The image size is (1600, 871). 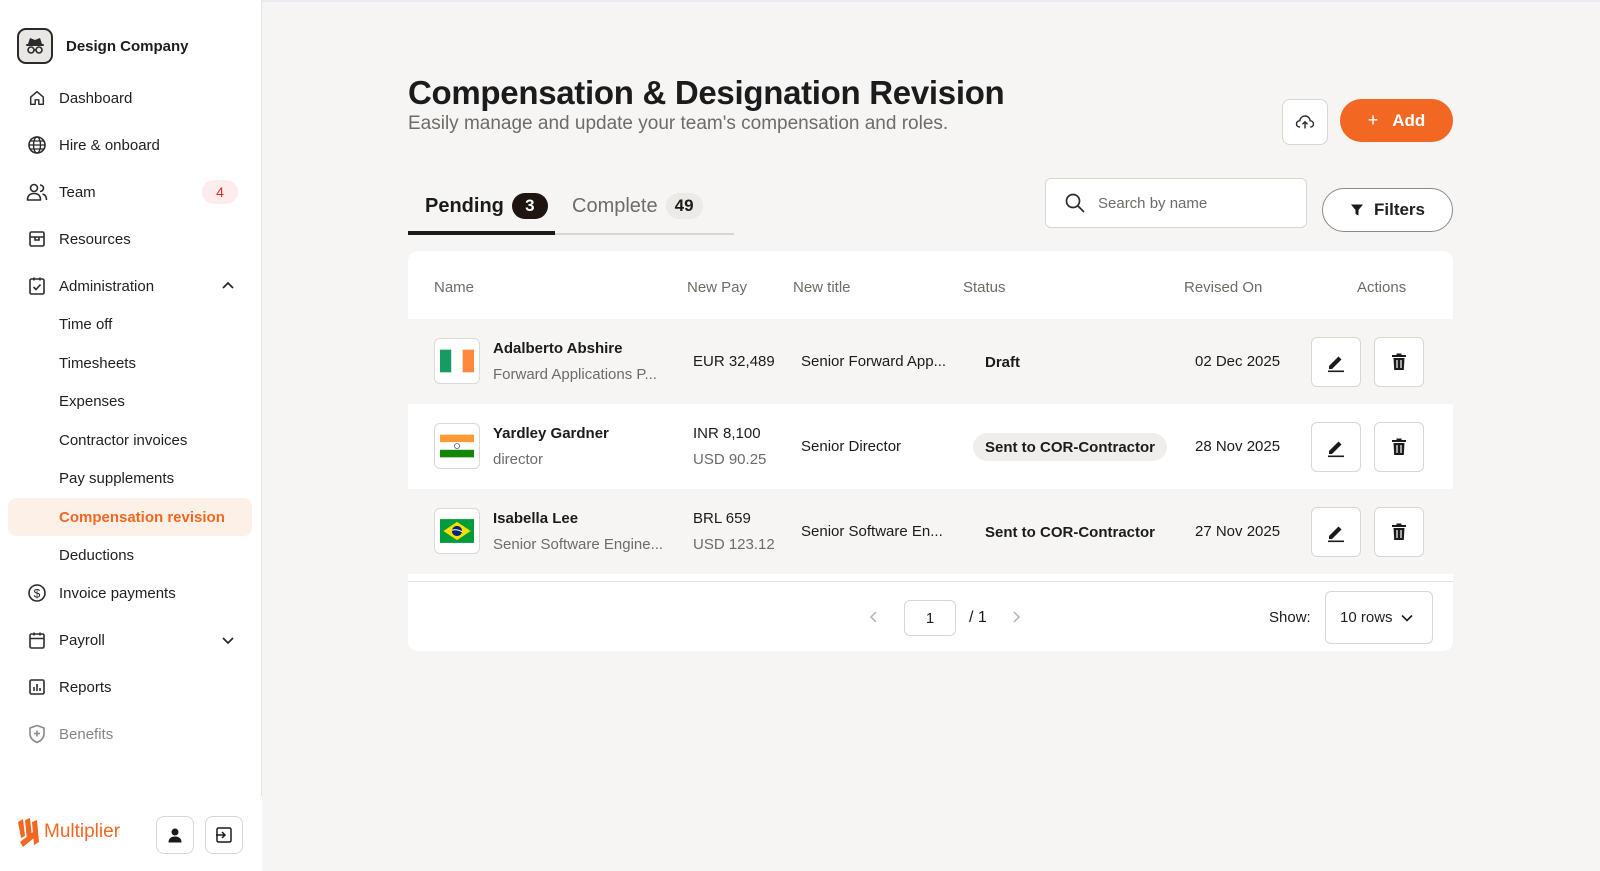 I want to click on sidebar-item-pay-supplements: Pay supplements, so click(x=130, y=478).